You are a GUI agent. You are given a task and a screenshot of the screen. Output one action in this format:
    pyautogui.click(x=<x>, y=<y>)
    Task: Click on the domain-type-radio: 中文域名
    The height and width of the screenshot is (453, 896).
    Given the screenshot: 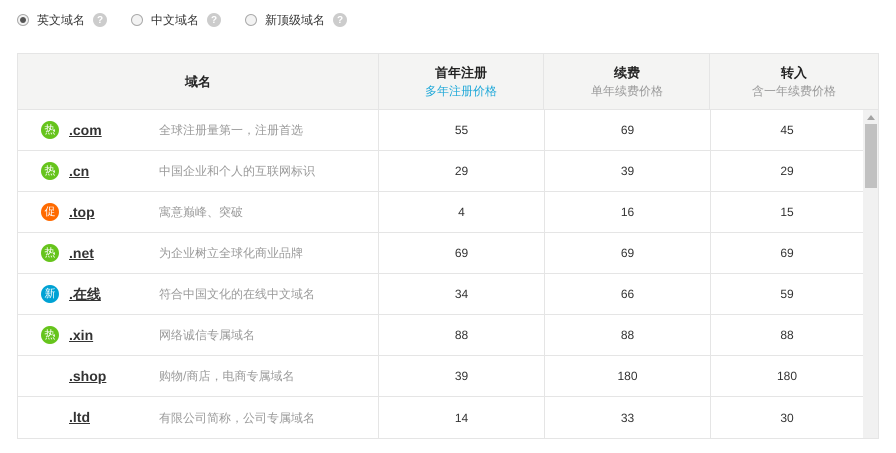 What is the action you would take?
    pyautogui.click(x=165, y=20)
    